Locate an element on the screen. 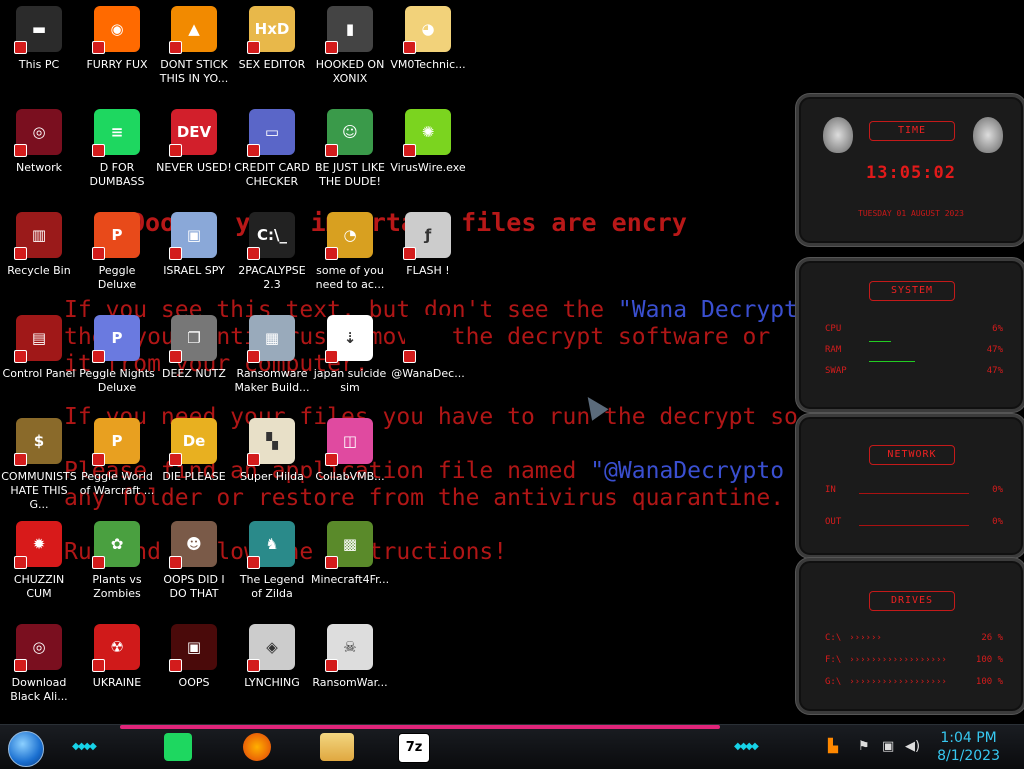 This screenshot has height=769, width=1024. desktop-icon: ❐ DEEZ NUTZ is located at coordinates (194, 348).